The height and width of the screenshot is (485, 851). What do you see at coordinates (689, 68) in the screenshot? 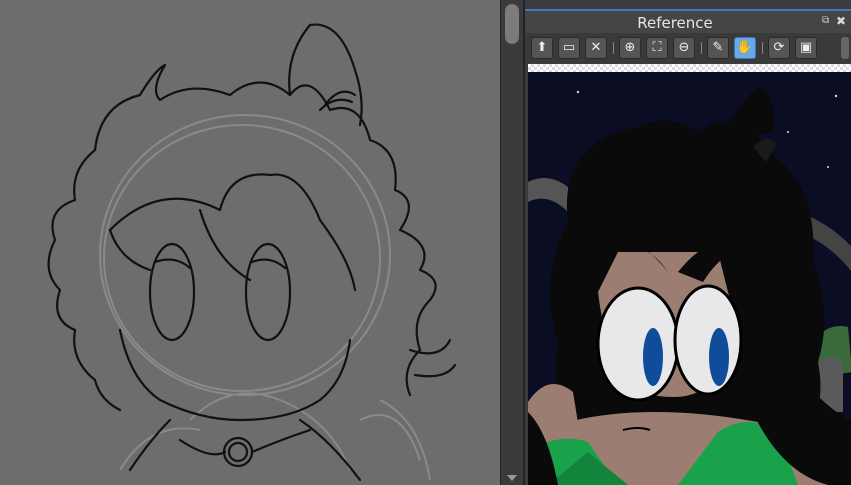
I see `transparency-strip` at bounding box center [689, 68].